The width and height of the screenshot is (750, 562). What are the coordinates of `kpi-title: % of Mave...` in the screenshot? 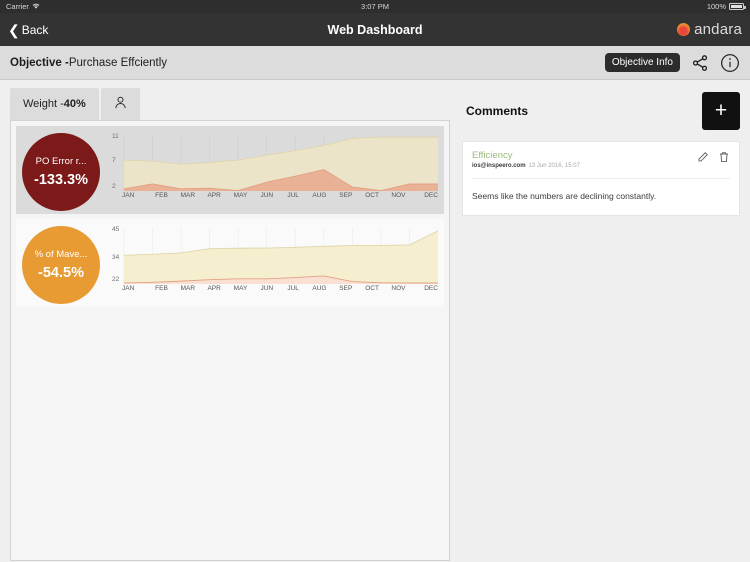 It's located at (61, 255).